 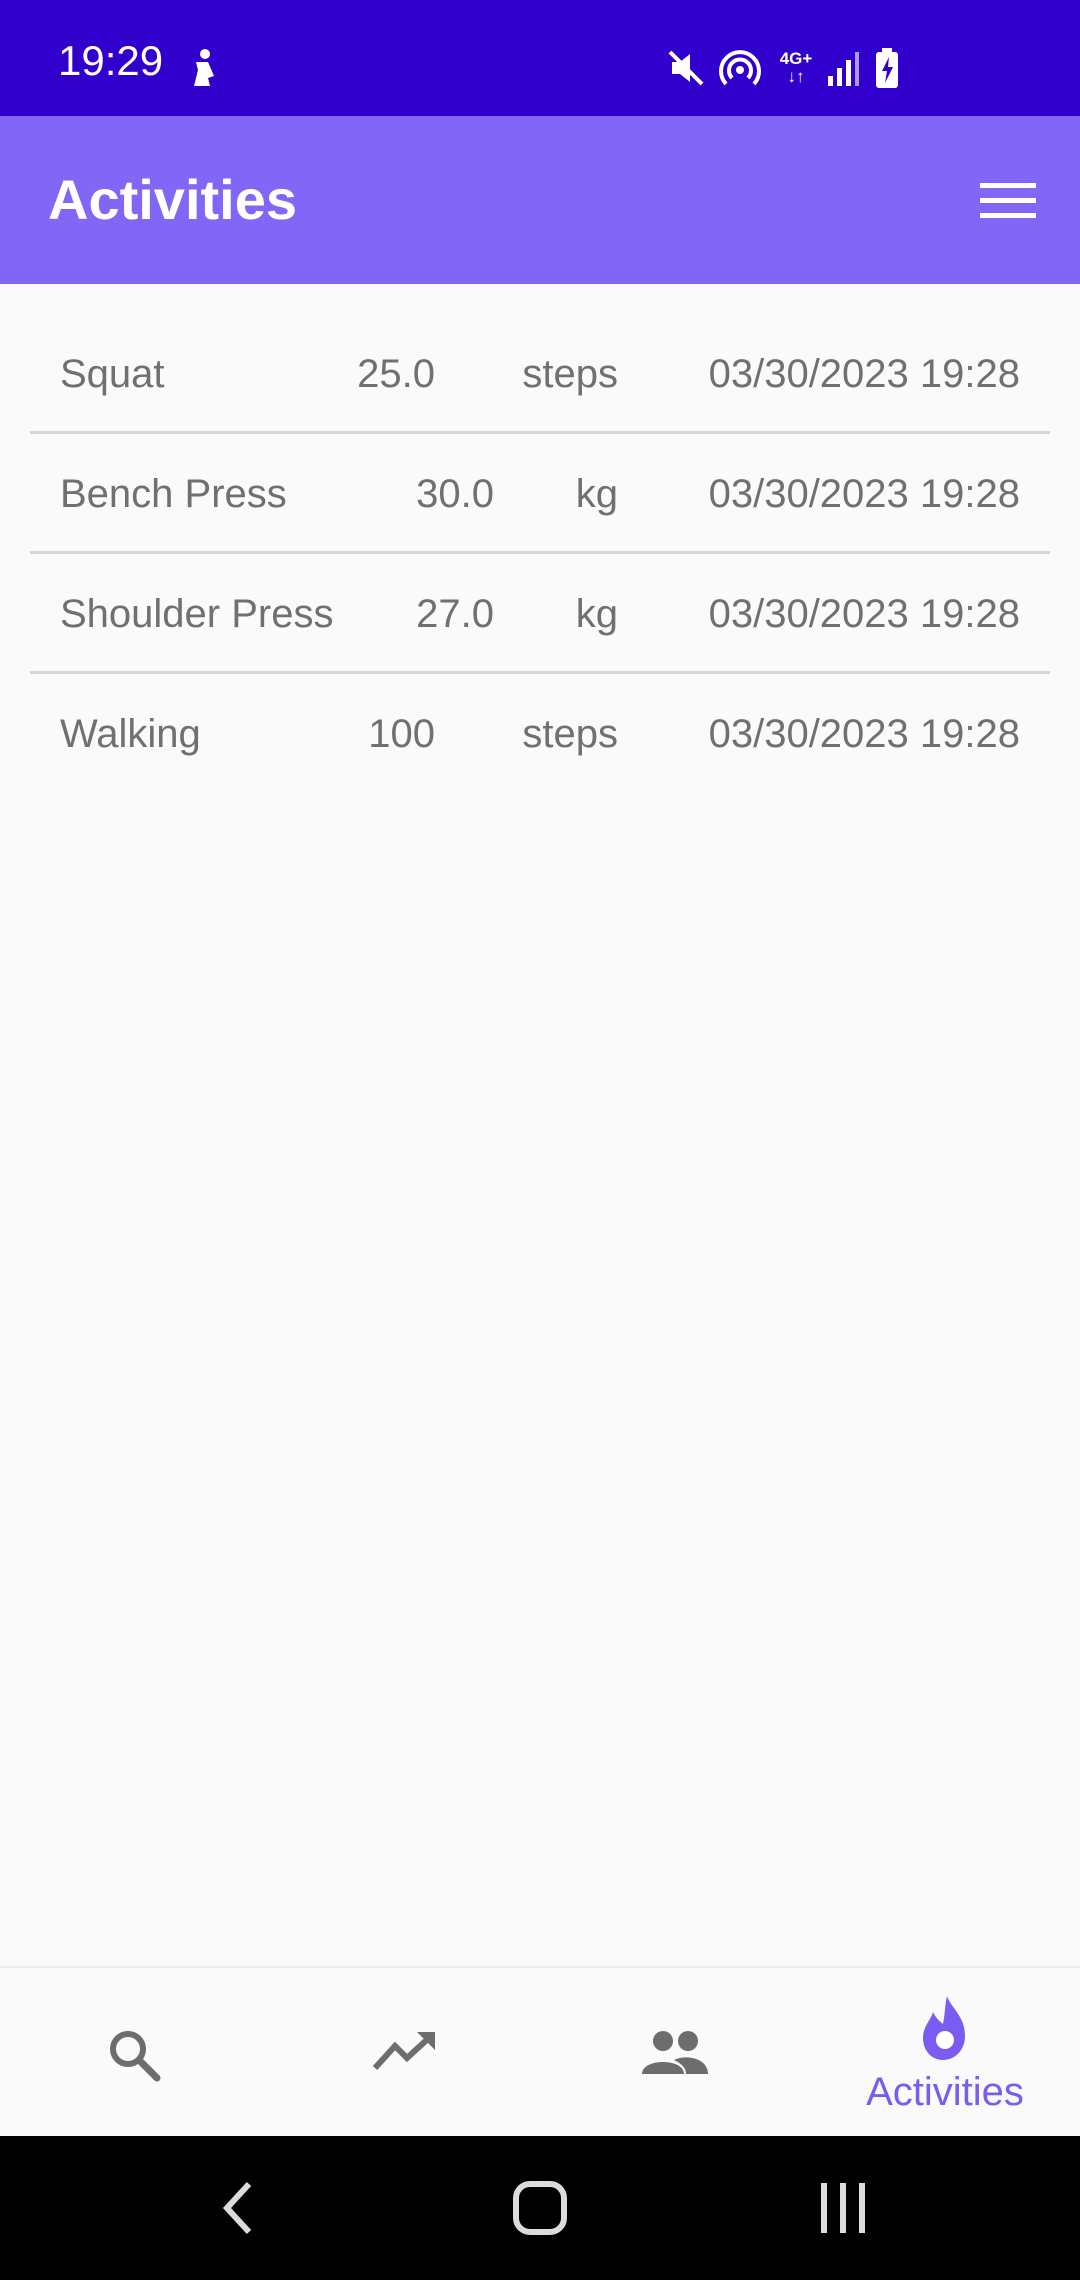 I want to click on home-icon, so click(x=540, y=2208).